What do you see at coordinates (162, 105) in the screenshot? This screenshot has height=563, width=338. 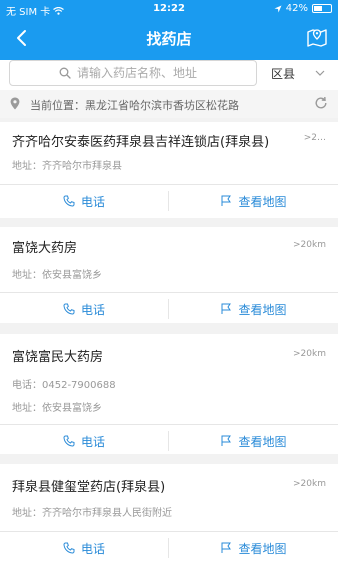 I see `current-location-value: 黑龙江省哈尔滨市香坊区松花路` at bounding box center [162, 105].